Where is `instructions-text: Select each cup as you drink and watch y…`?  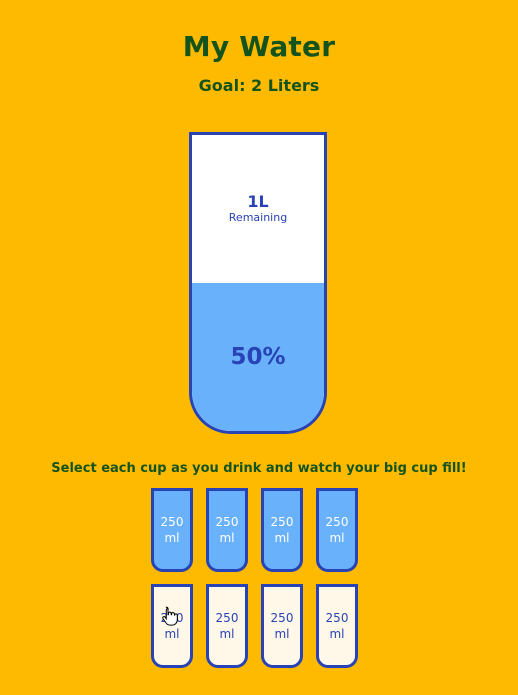
instructions-text: Select each cup as you drink and watch y… is located at coordinates (259, 468).